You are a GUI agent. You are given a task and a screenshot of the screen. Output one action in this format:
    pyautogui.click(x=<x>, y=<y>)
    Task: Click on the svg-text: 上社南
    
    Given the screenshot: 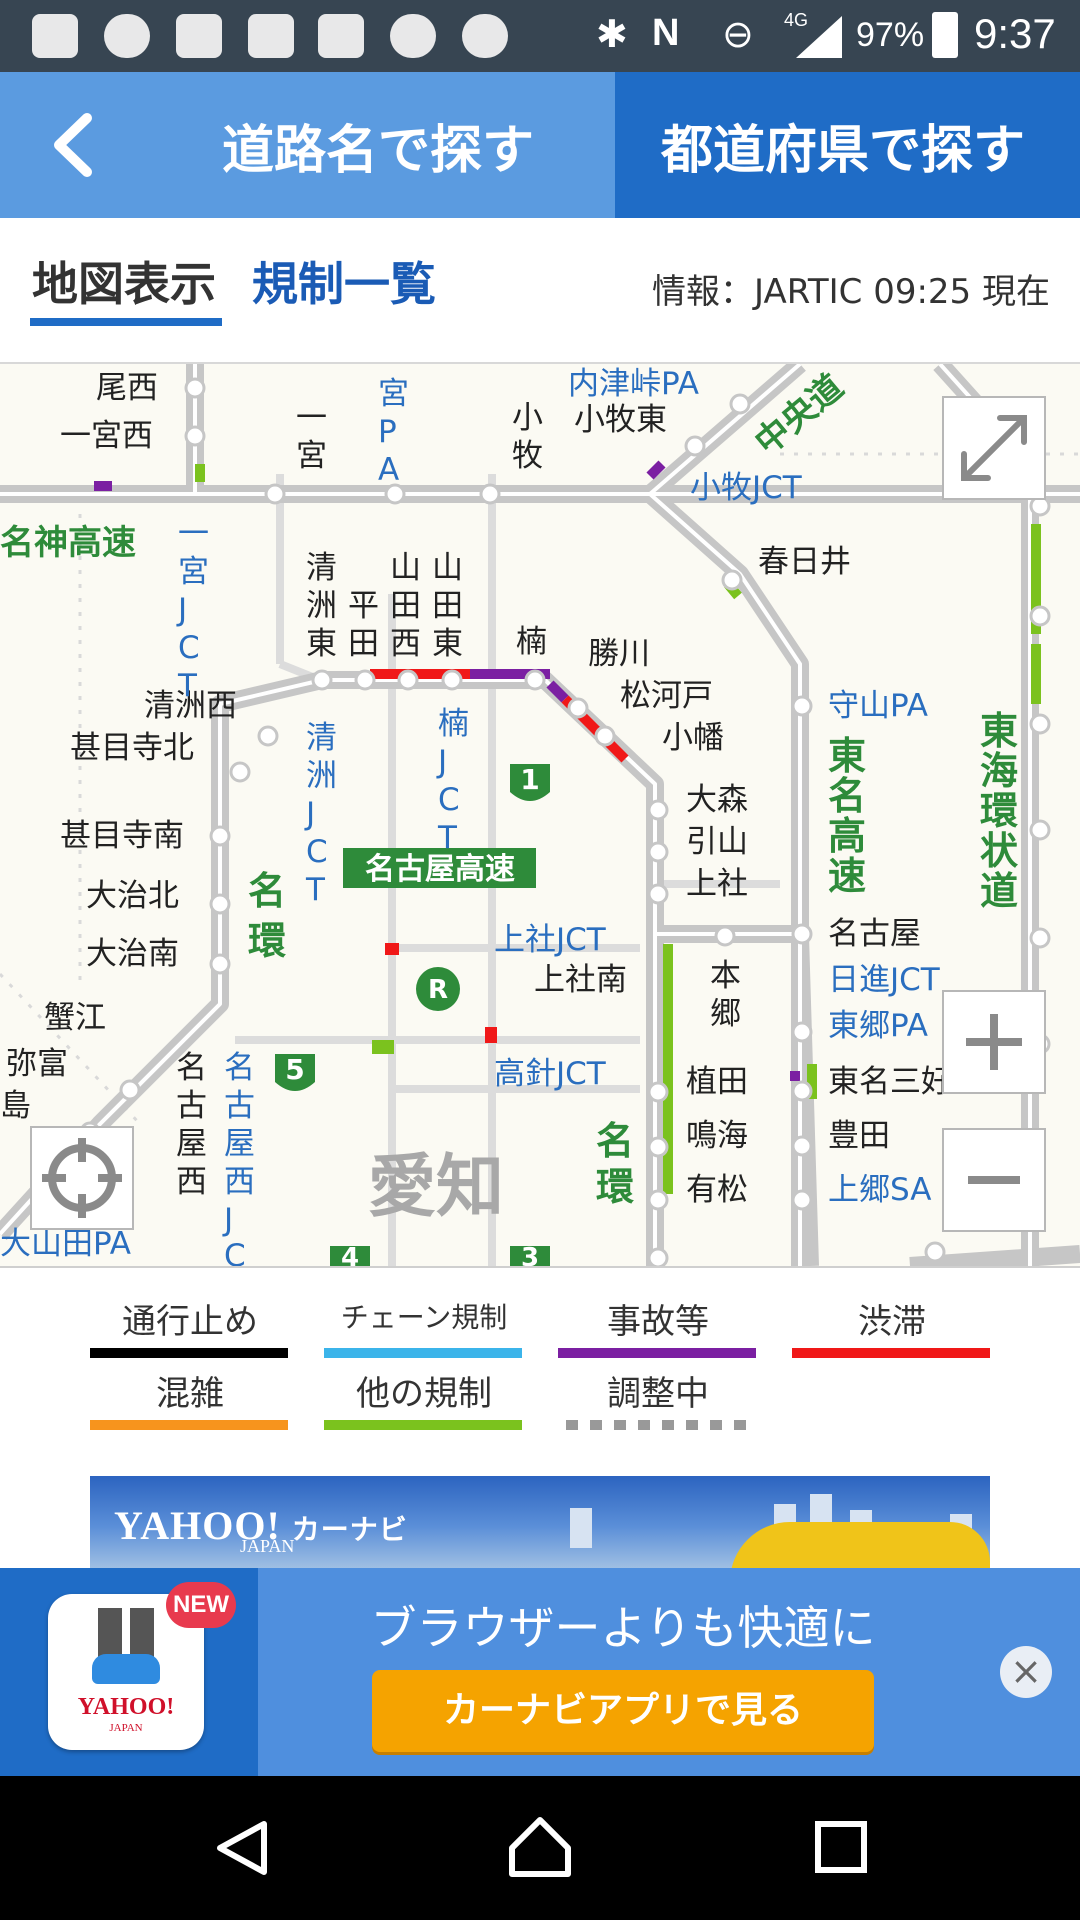 What is the action you would take?
    pyautogui.click(x=580, y=980)
    